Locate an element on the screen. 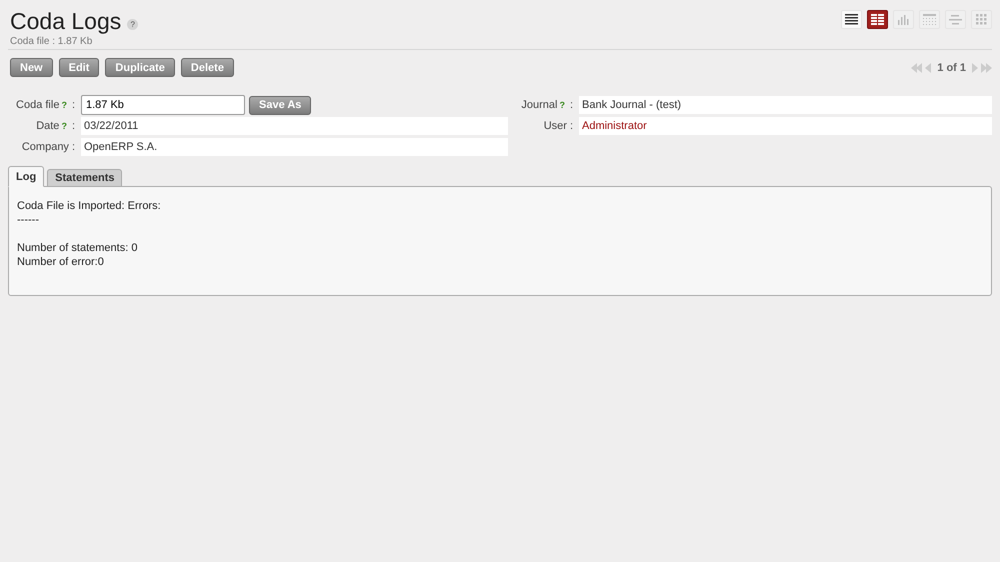 The image size is (1000, 562). previous-page-icon is located at coordinates (928, 67).